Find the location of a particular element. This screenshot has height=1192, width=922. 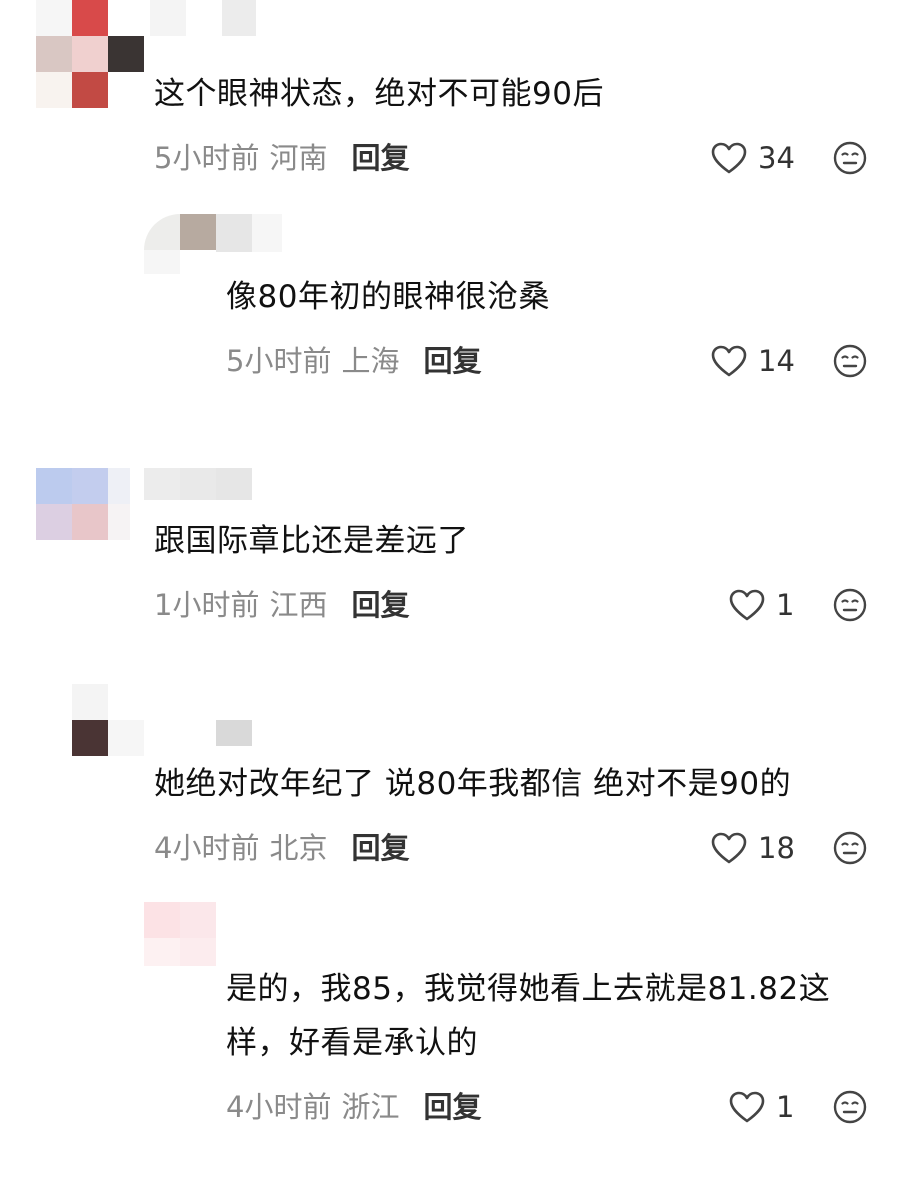

comment-text: 跟国际章比还是差远了 is located at coordinates (311, 541).